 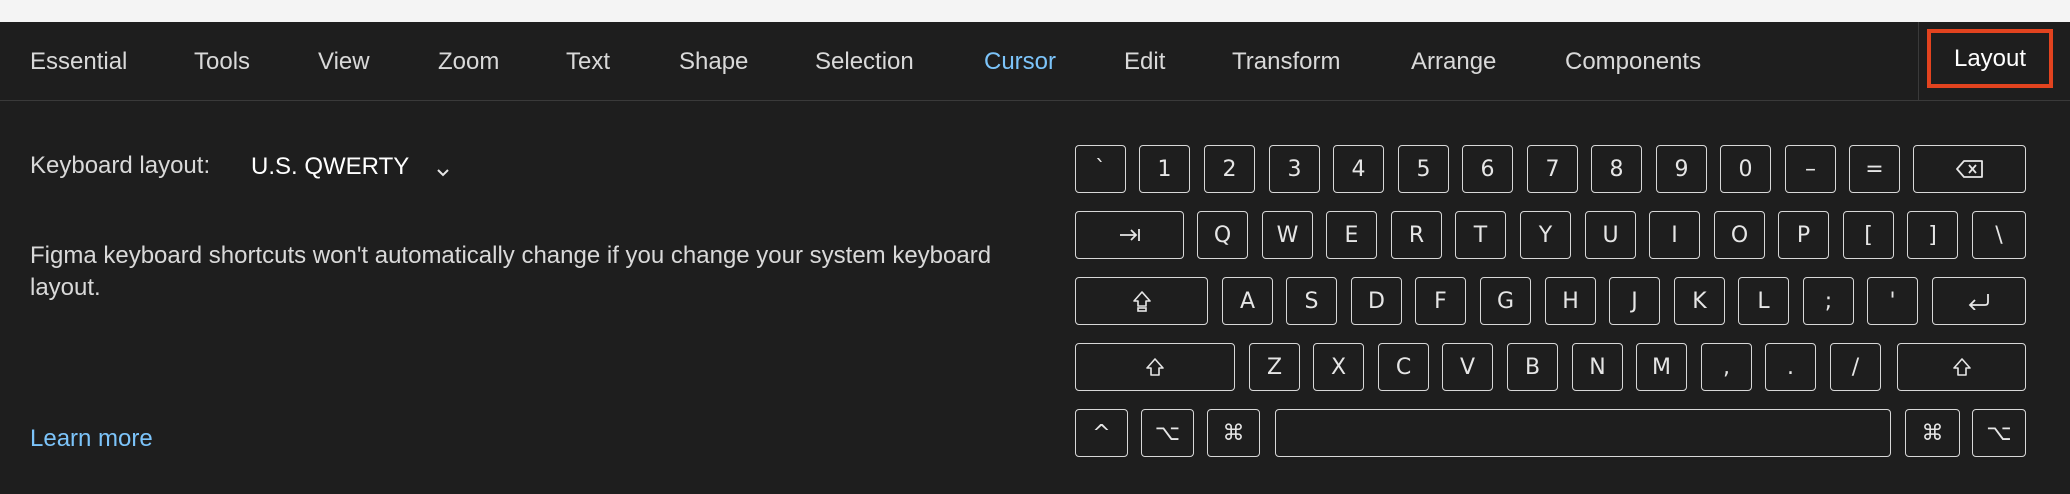 What do you see at coordinates (1610, 235) in the screenshot?
I see `key-u: U` at bounding box center [1610, 235].